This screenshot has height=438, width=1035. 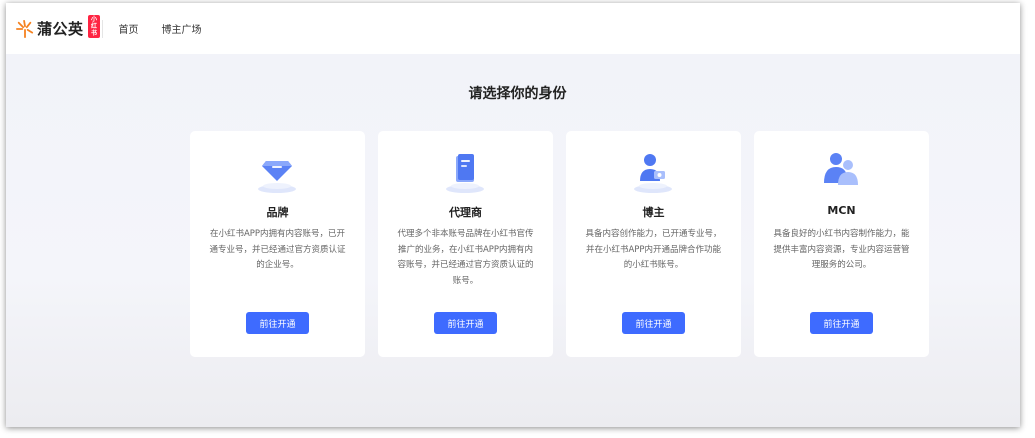 What do you see at coordinates (653, 249) in the screenshot?
I see `card-description: 具备内容创作能力，已开通专业号，并在小红书APP内开通品牌合作功能的小红书账号。` at bounding box center [653, 249].